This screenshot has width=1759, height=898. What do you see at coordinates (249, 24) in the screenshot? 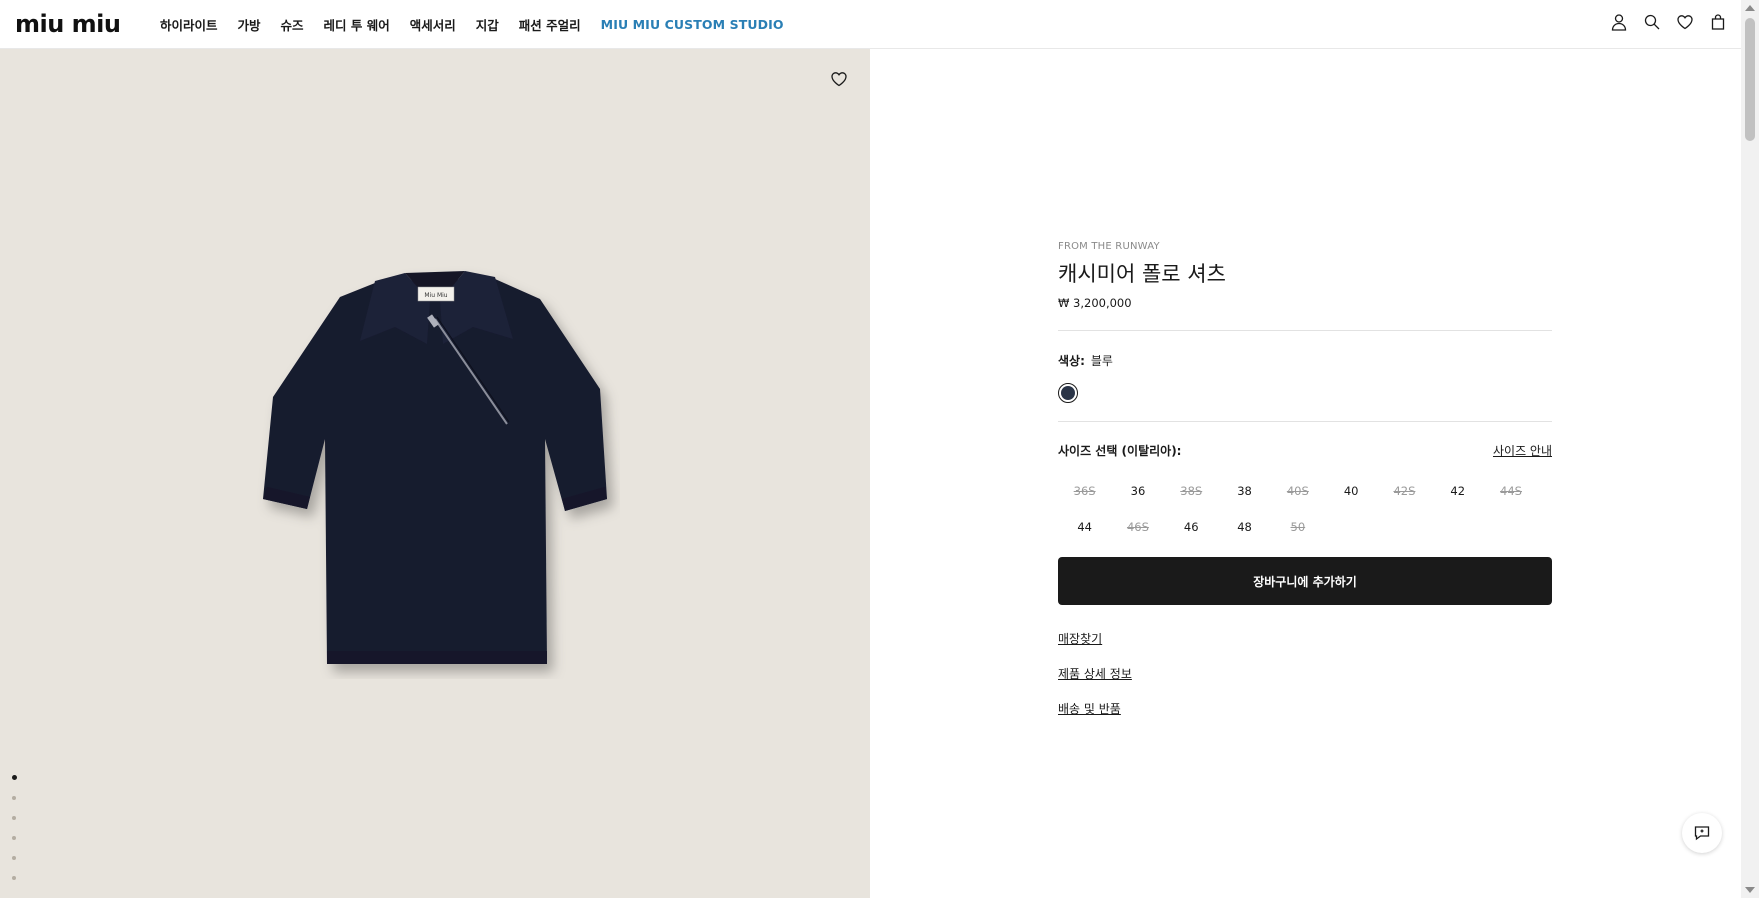
I see `nav-item-bags: 가방` at bounding box center [249, 24].